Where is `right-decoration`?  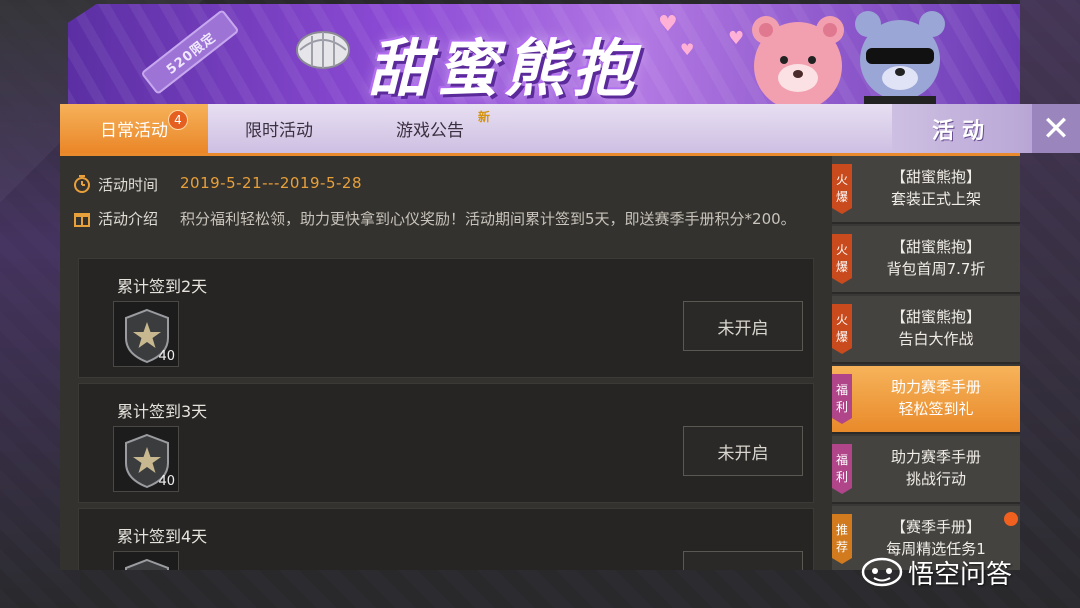 right-decoration is located at coordinates (1050, 304).